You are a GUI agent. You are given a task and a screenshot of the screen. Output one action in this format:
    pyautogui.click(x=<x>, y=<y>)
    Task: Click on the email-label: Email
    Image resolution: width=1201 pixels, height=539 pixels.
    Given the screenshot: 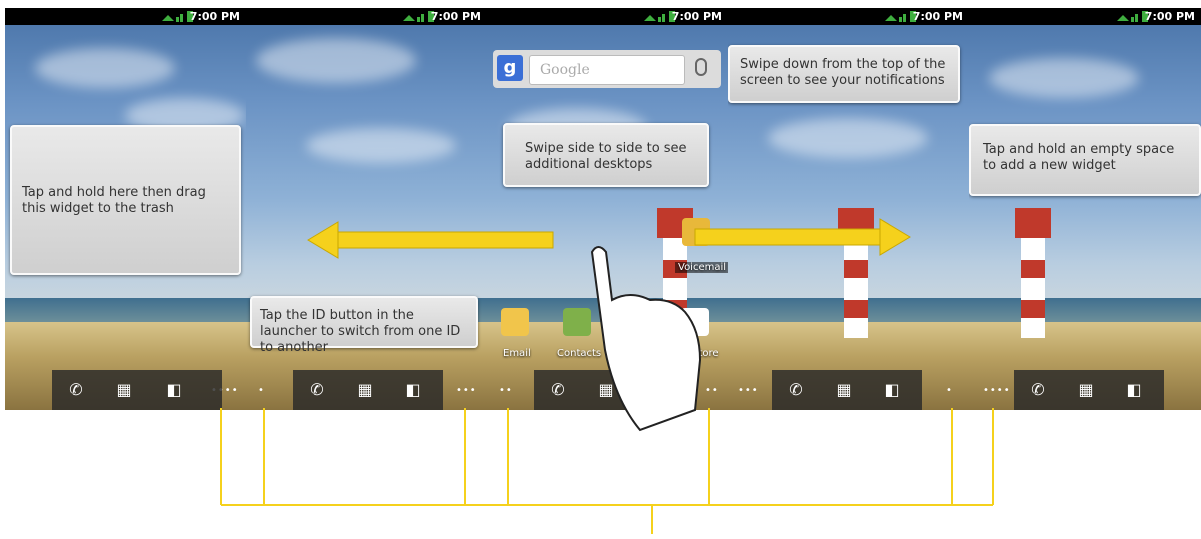 What is the action you would take?
    pyautogui.click(x=517, y=353)
    